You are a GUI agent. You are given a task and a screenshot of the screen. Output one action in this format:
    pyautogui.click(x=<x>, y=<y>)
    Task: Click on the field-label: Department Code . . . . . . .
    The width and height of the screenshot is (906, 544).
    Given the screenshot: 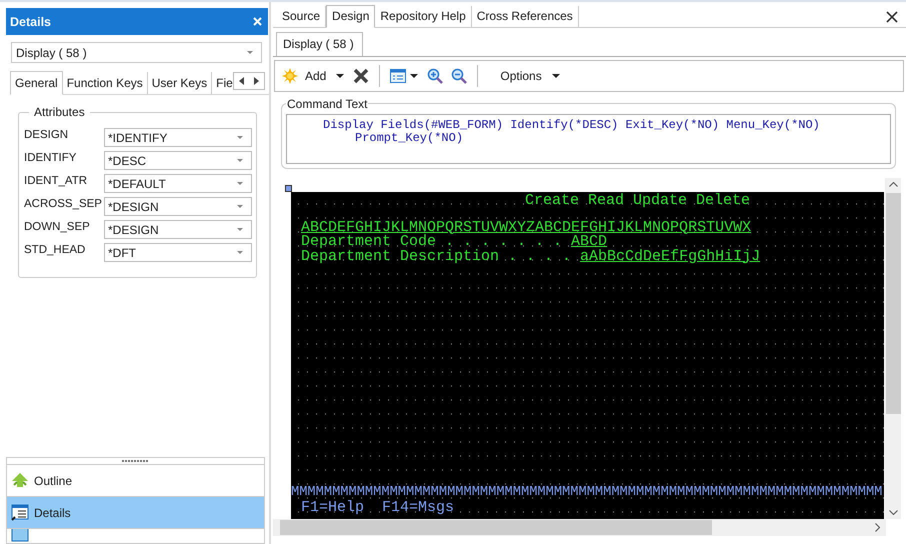 What is the action you would take?
    pyautogui.click(x=431, y=242)
    